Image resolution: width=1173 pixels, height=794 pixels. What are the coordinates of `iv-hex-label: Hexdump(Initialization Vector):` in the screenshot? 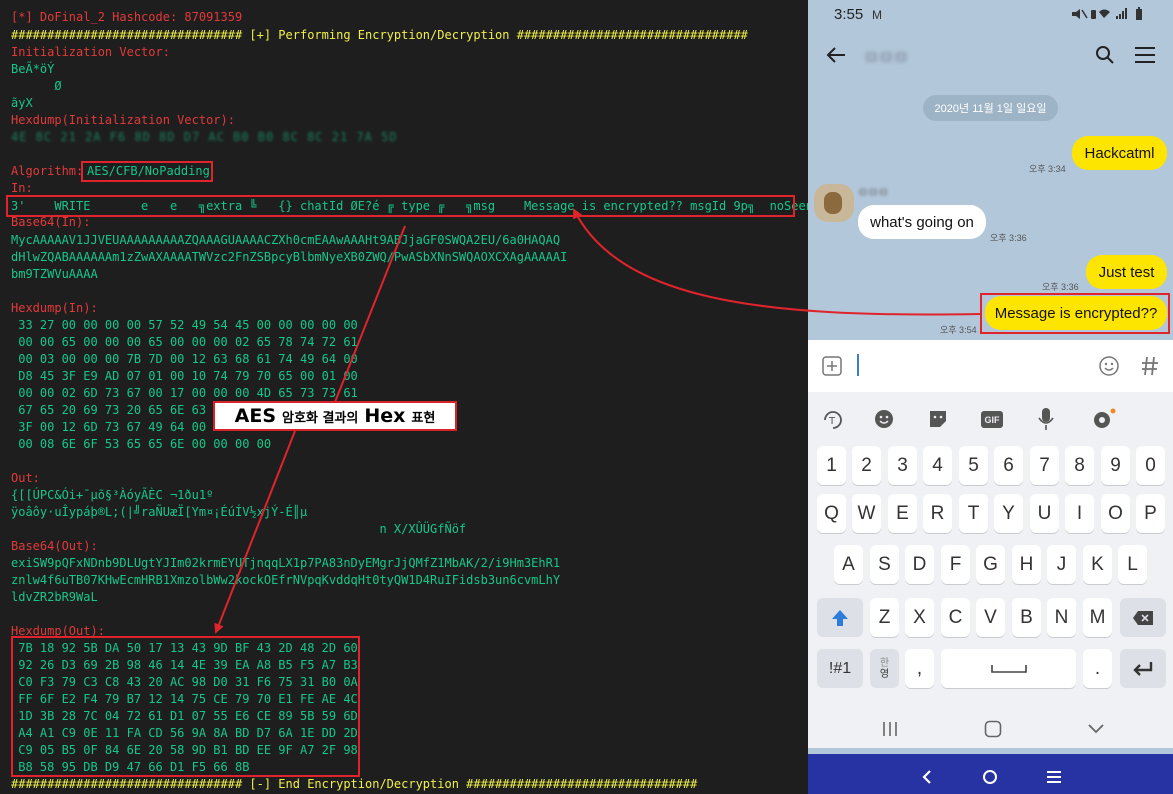 It's located at (123, 120).